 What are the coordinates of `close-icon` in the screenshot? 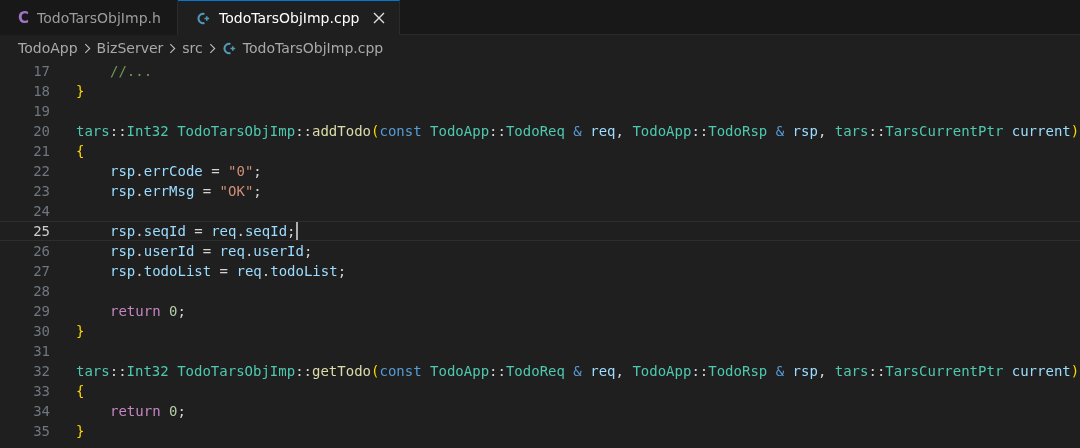 It's located at (379, 18).